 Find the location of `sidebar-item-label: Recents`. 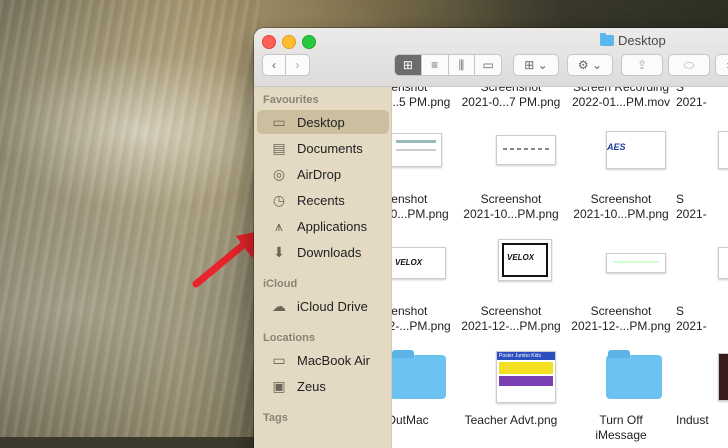

sidebar-item-label: Recents is located at coordinates (321, 200).